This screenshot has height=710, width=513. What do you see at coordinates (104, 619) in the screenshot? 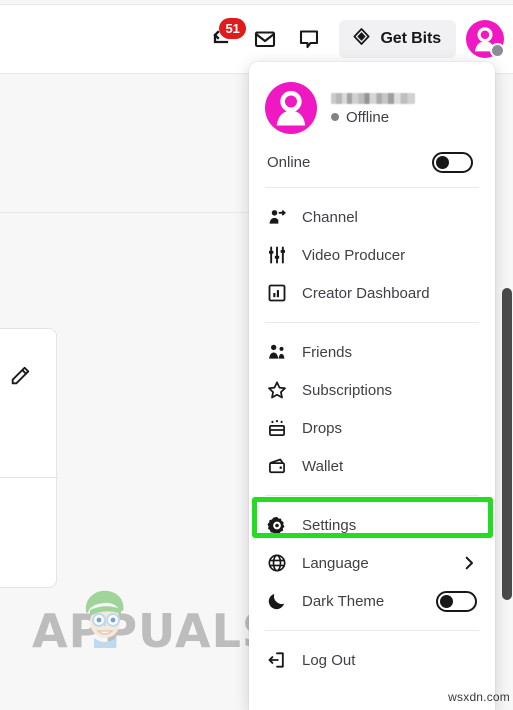
I see `appuals-mascot-icon` at bounding box center [104, 619].